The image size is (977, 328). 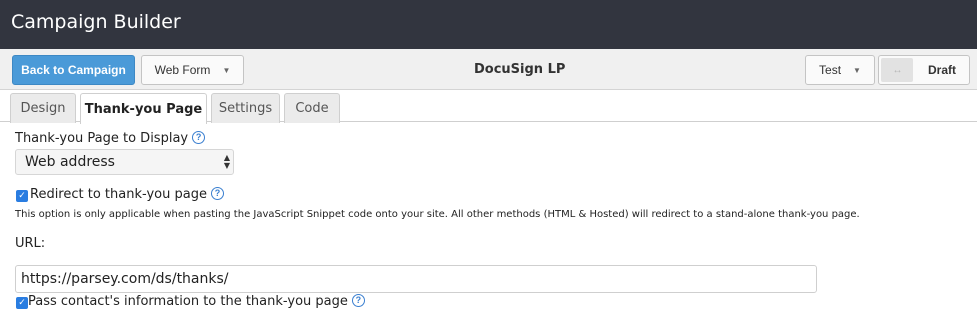 I want to click on updown-arrows-icon: ▲ ▼, so click(x=226, y=161).